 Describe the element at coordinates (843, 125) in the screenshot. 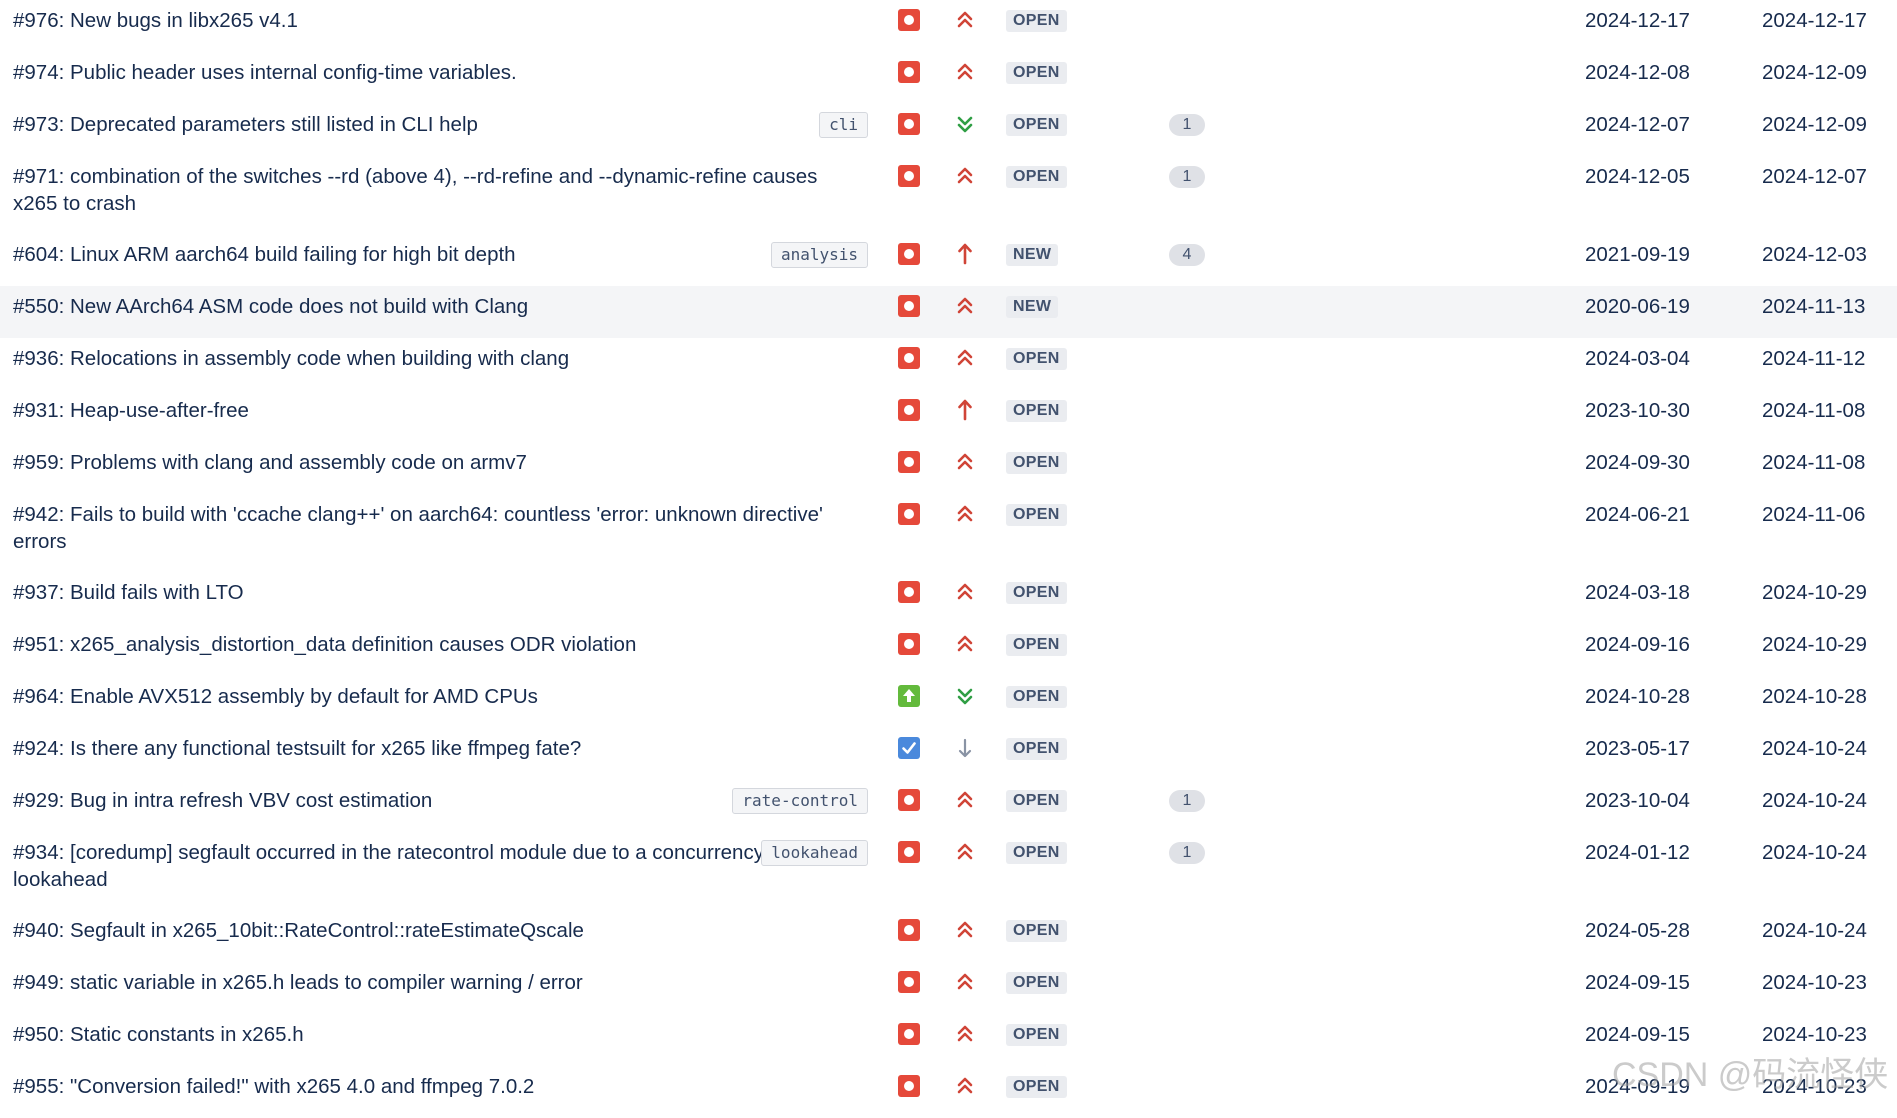

I see `issue-label: cli` at that location.